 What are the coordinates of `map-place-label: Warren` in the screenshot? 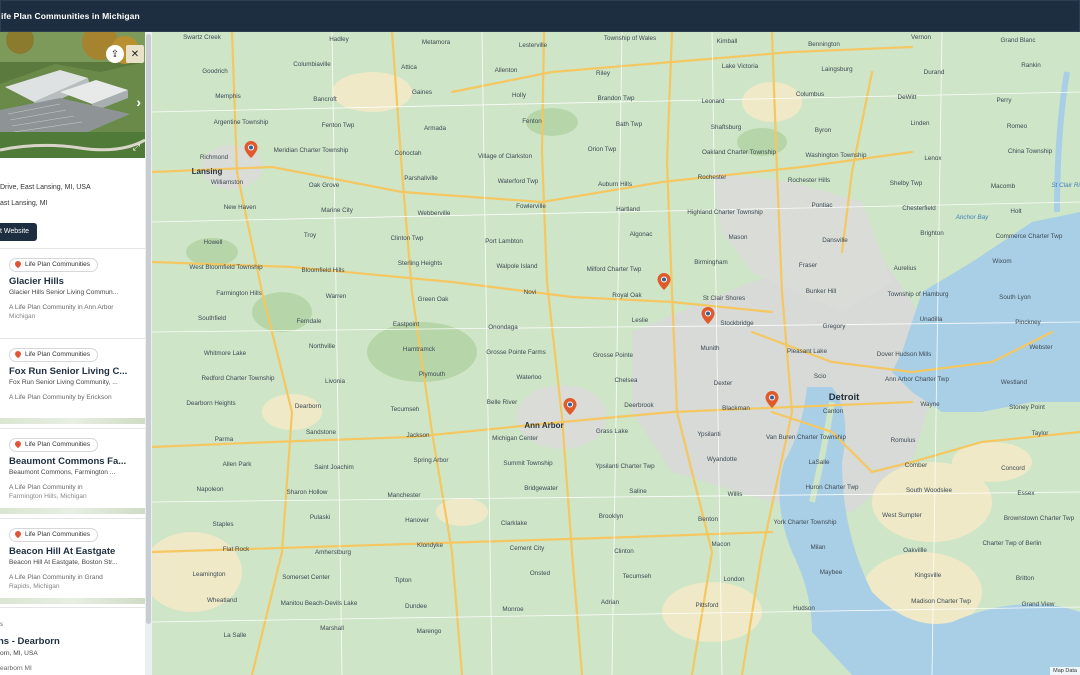 It's located at (336, 296).